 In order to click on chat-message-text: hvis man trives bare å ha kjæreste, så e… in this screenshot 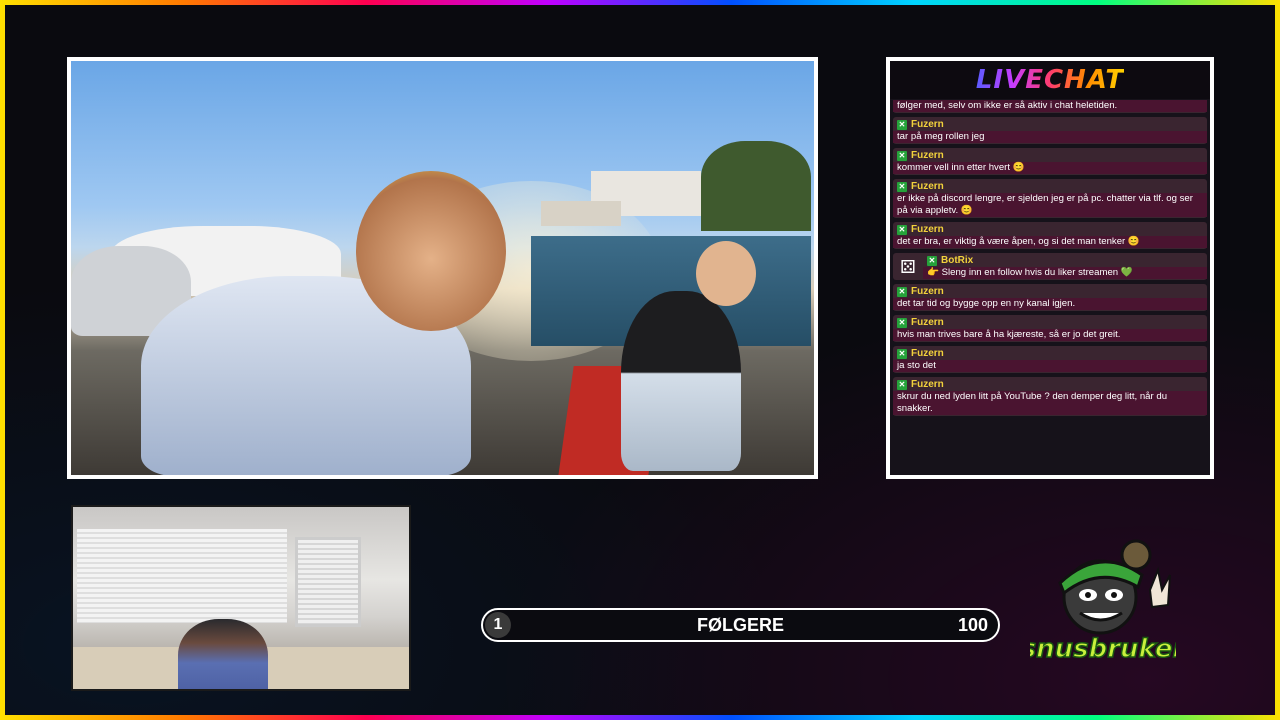, I will do `click(1050, 335)`.